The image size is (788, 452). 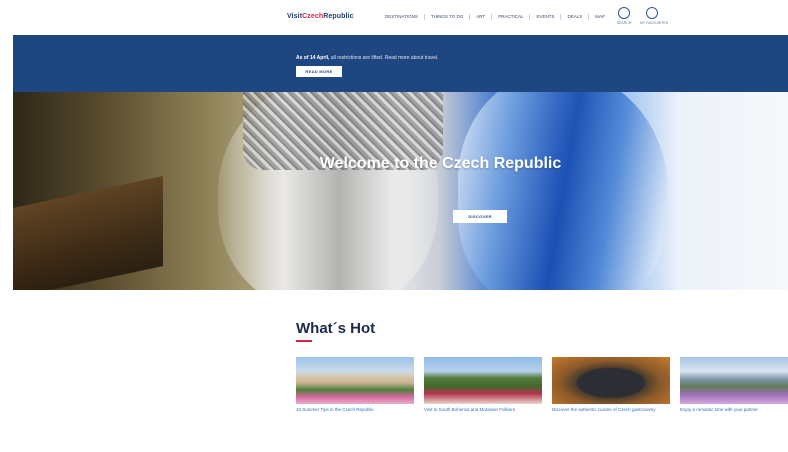 I want to click on hero-discover-button: DISCOVER, so click(x=480, y=216).